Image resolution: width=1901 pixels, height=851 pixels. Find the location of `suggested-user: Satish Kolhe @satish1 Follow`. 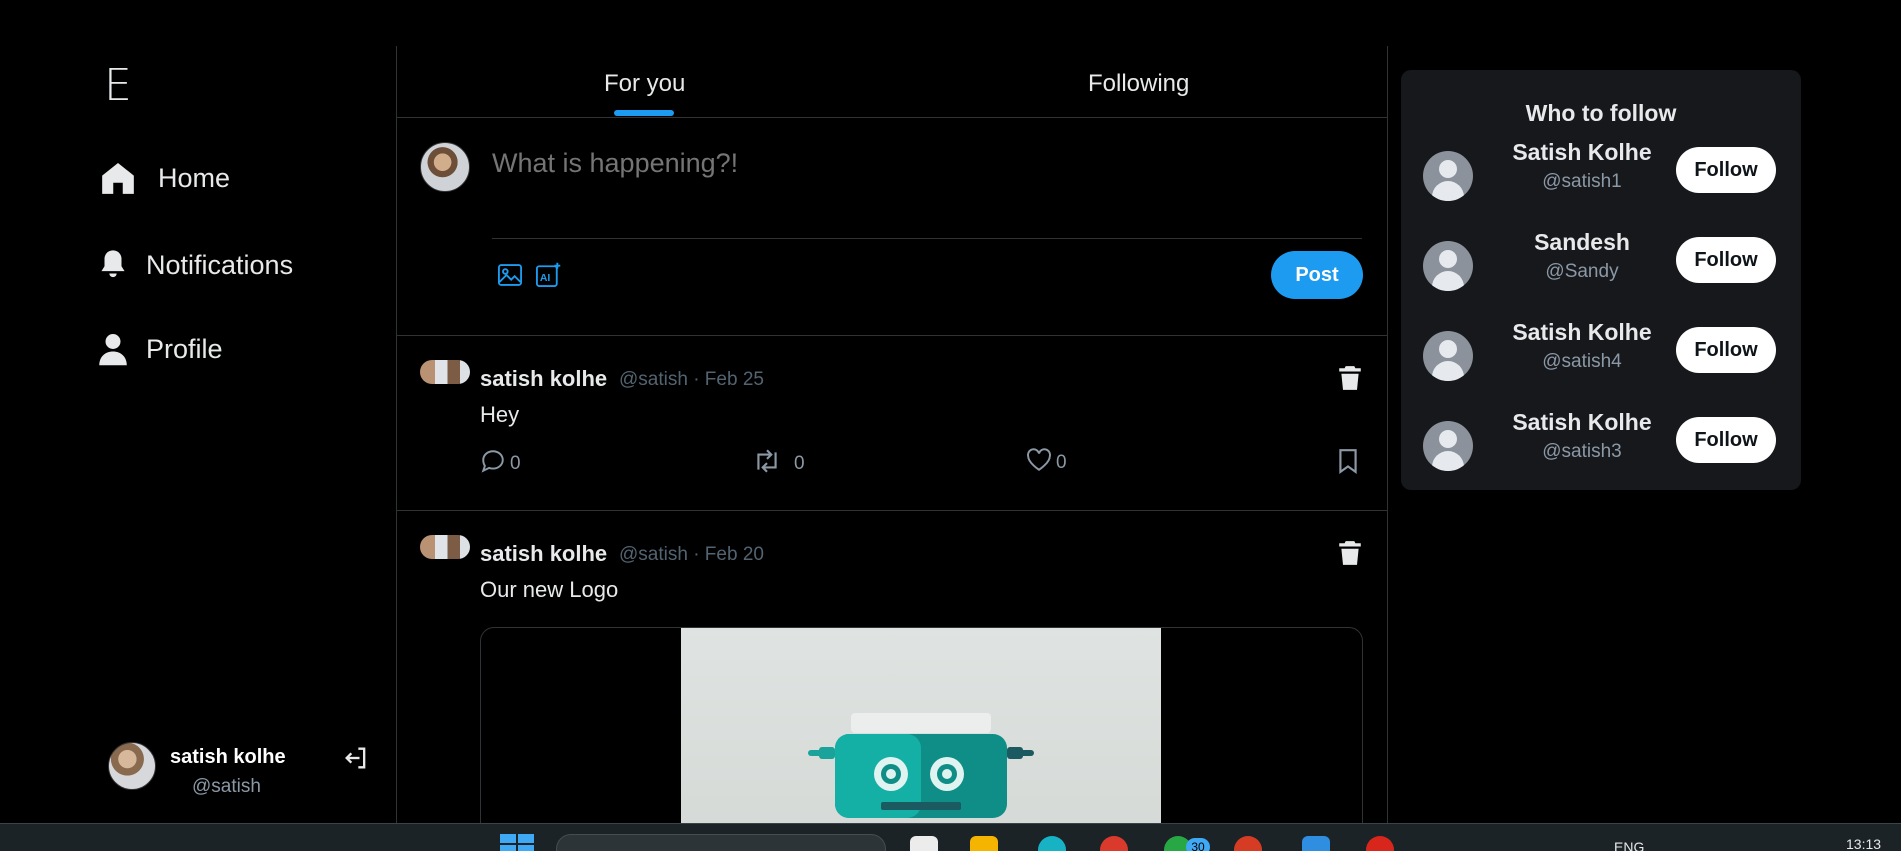

suggested-user: Satish Kolhe @satish1 Follow is located at coordinates (1601, 177).